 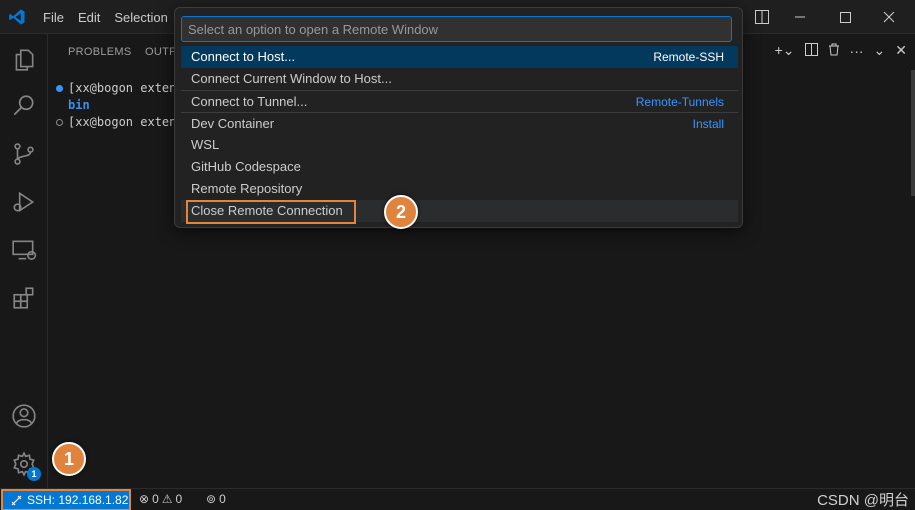 What do you see at coordinates (811, 50) in the screenshot?
I see `split-terminal-icon` at bounding box center [811, 50].